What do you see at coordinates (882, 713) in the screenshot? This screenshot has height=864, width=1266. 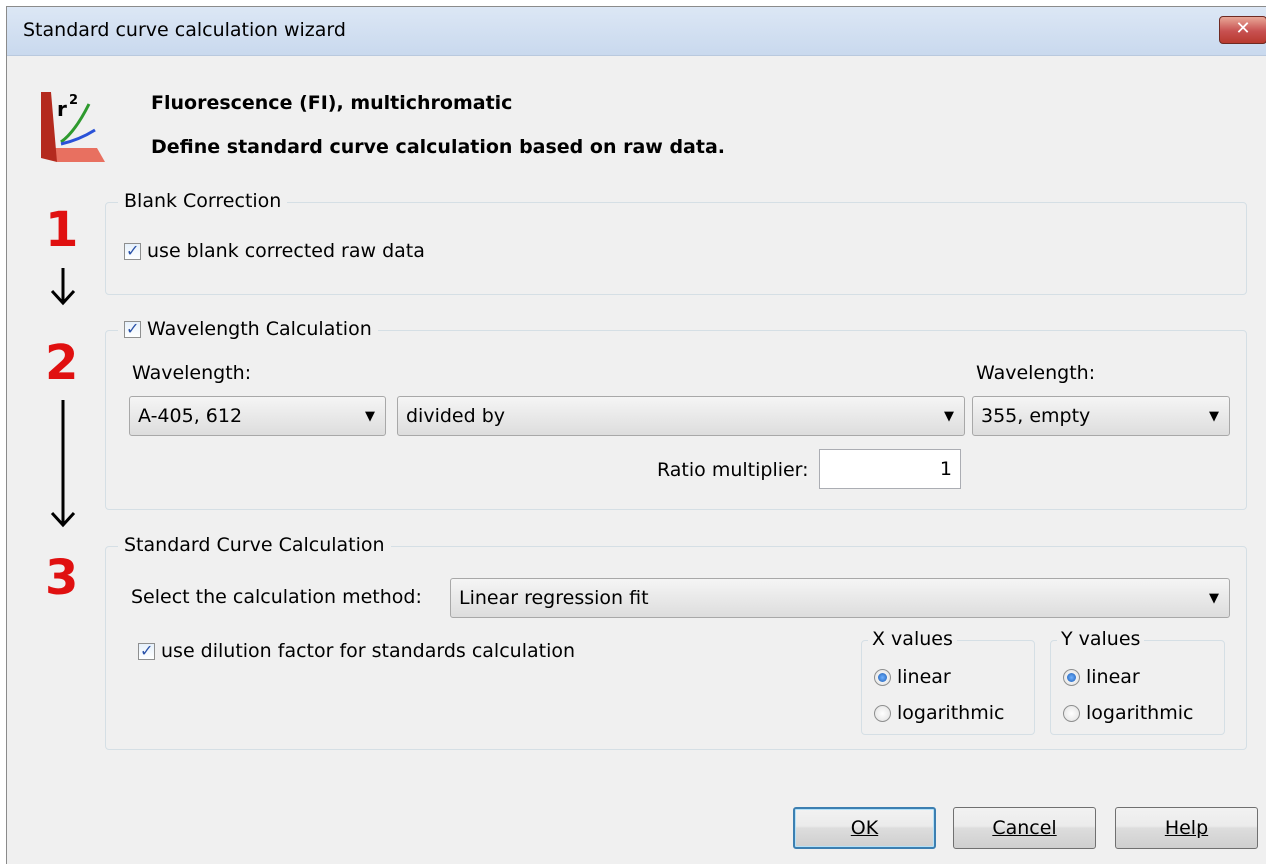 I see `x-logarithmic-radio` at bounding box center [882, 713].